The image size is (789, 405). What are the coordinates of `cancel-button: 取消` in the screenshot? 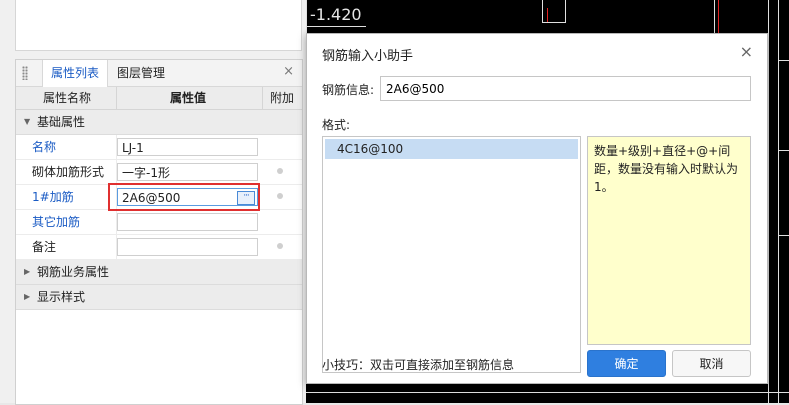 It's located at (711, 363).